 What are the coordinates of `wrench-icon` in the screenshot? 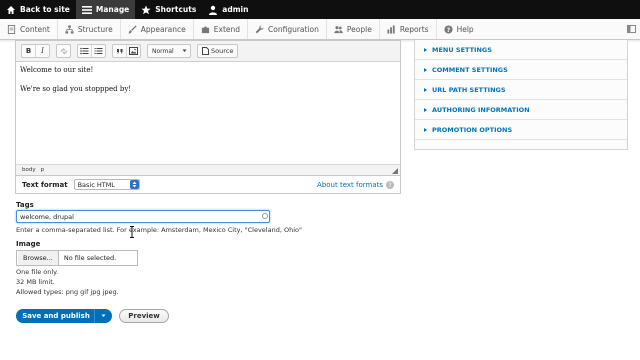 It's located at (259, 28).